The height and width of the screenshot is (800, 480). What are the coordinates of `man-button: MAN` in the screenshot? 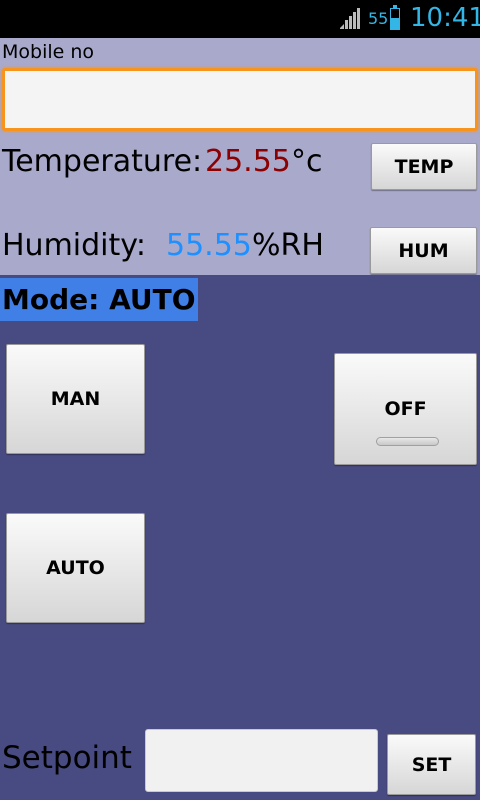 It's located at (75, 399).